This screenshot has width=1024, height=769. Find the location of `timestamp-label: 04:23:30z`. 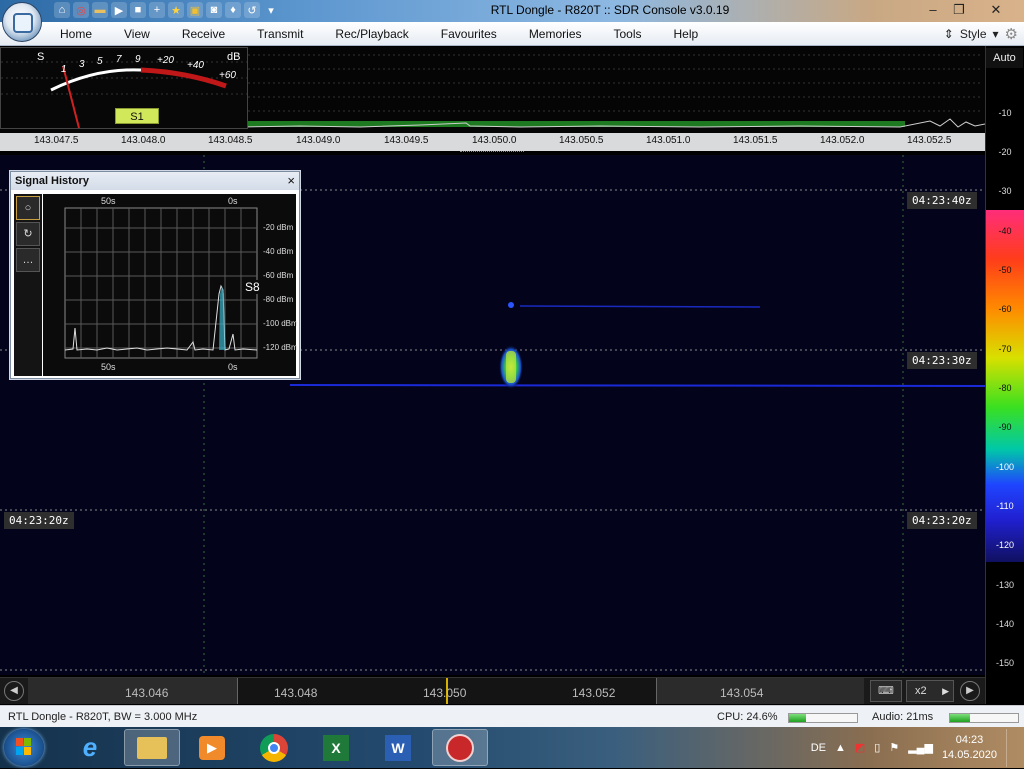

timestamp-label: 04:23:30z is located at coordinates (942, 360).